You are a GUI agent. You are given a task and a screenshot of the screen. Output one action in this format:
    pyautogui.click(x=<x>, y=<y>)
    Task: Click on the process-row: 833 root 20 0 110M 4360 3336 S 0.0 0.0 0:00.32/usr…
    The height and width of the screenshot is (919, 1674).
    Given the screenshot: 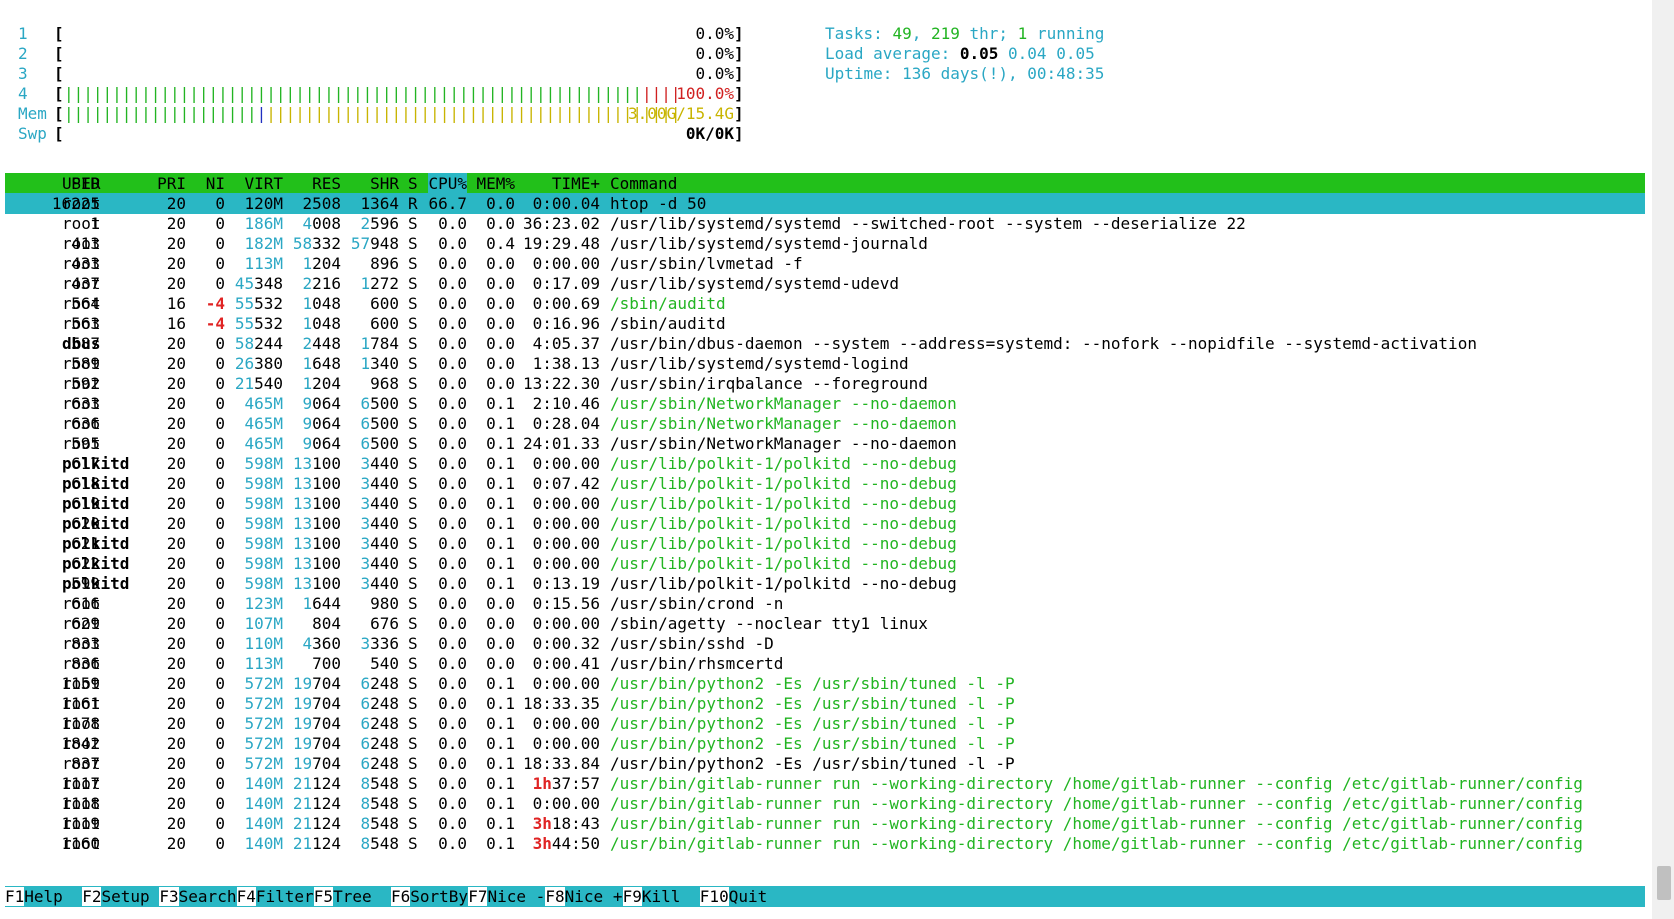 What is the action you would take?
    pyautogui.click(x=825, y=643)
    